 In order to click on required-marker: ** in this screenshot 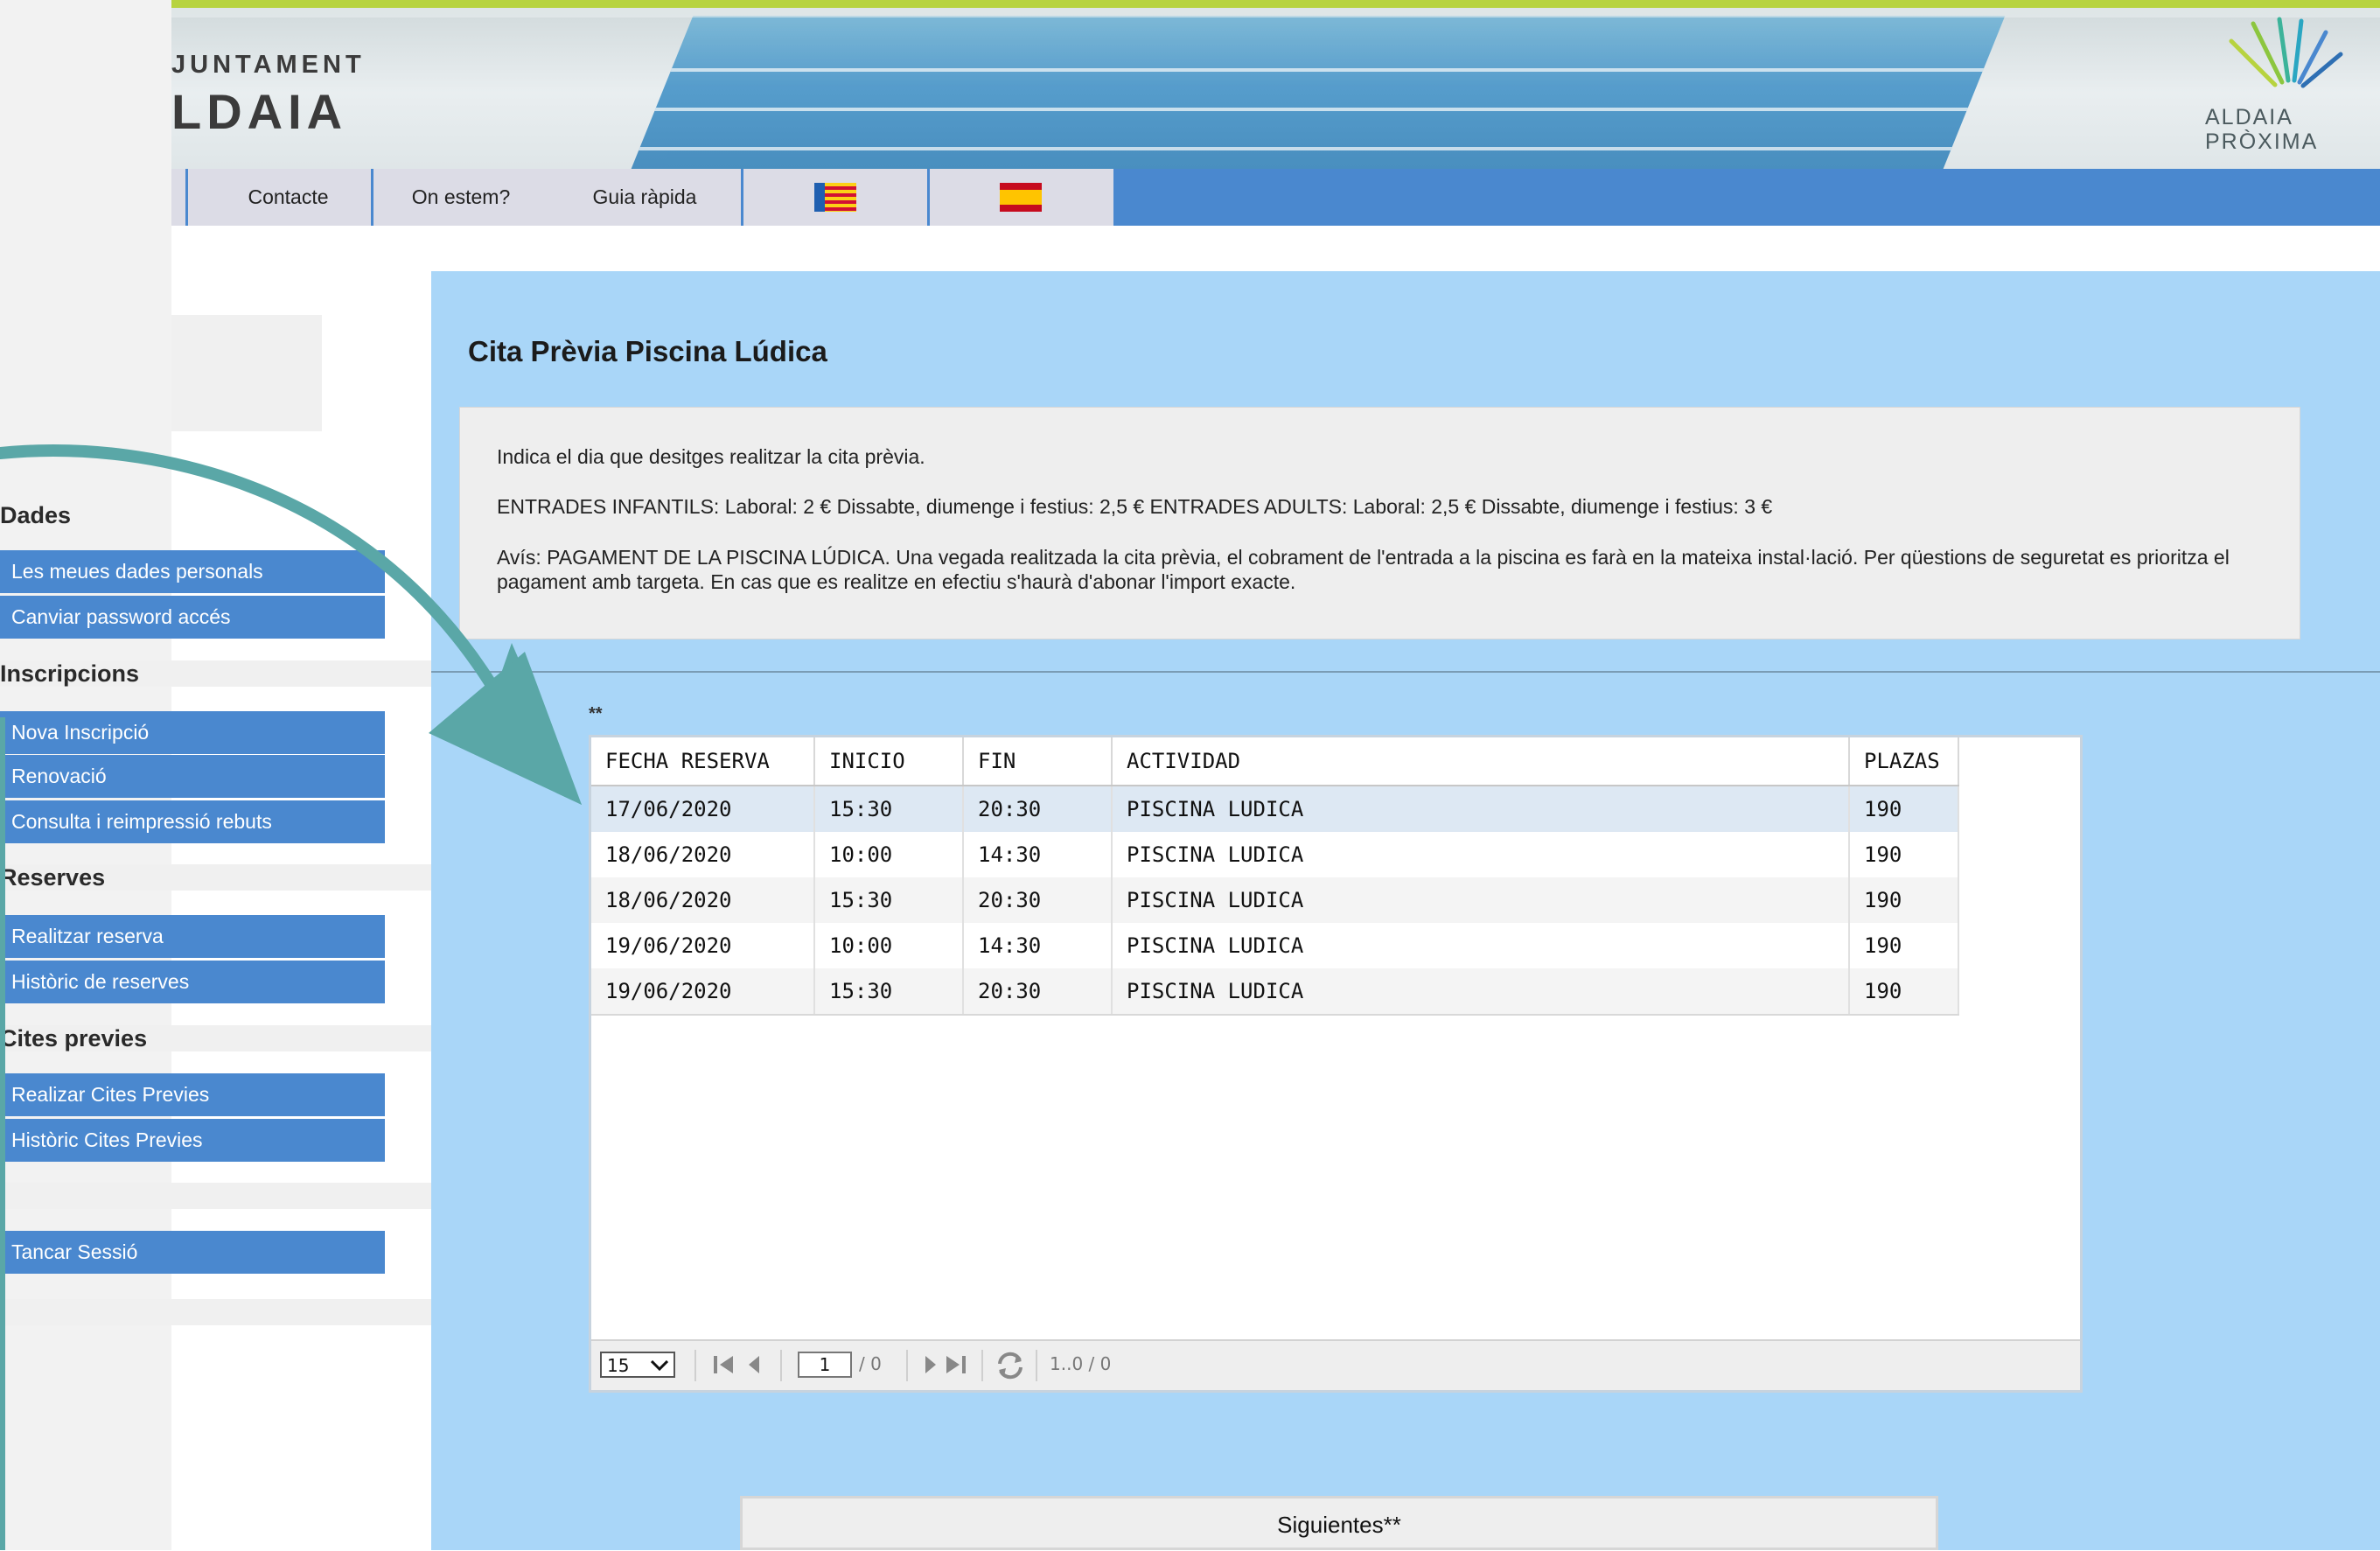, I will do `click(596, 714)`.